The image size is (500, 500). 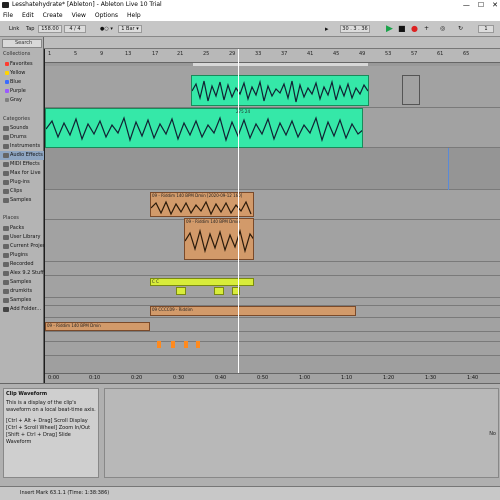 I want to click on category-sounds: Sounds, so click(x=27, y=128).